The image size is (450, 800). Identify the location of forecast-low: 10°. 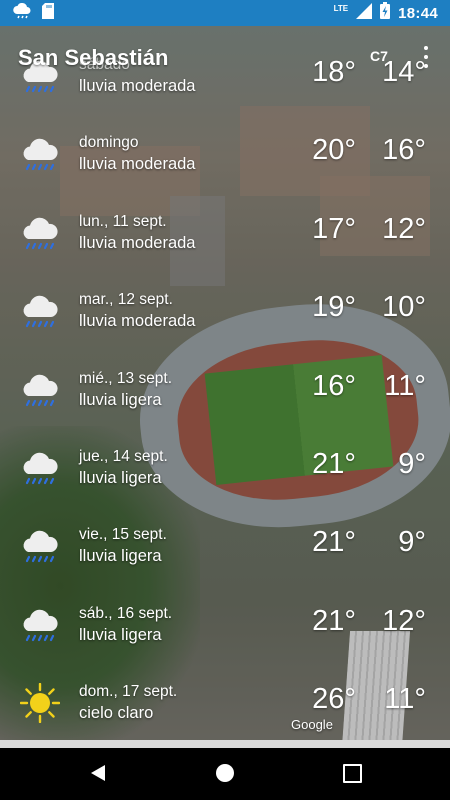
(404, 307).